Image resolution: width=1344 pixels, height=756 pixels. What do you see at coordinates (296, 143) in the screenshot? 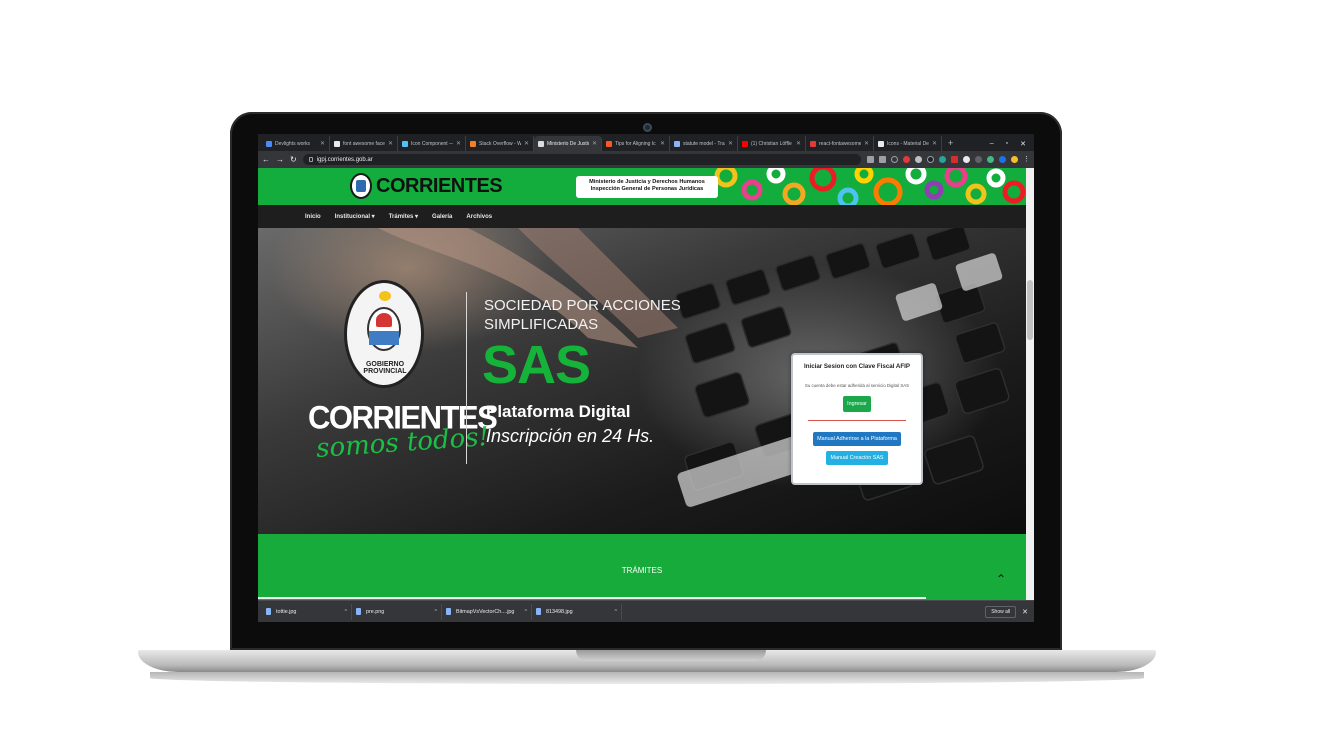
I see `browser-tab: Devlights works ✕` at bounding box center [296, 143].